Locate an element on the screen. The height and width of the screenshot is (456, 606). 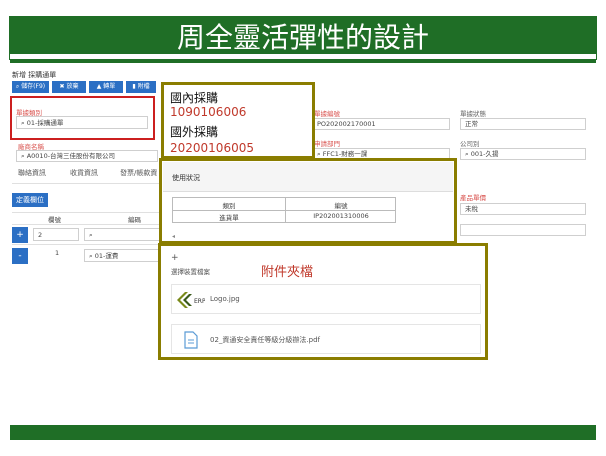
usage-panel: 使用狀況 類別 編號 進貨單 IP202001310006 ◂ is located at coordinates (308, 201).